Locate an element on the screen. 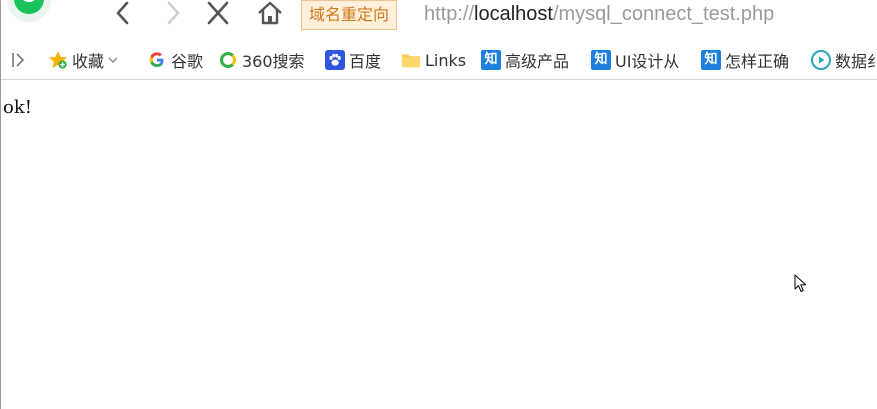 The height and width of the screenshot is (409, 877). bookmark-label: 360搜索 is located at coordinates (273, 61).